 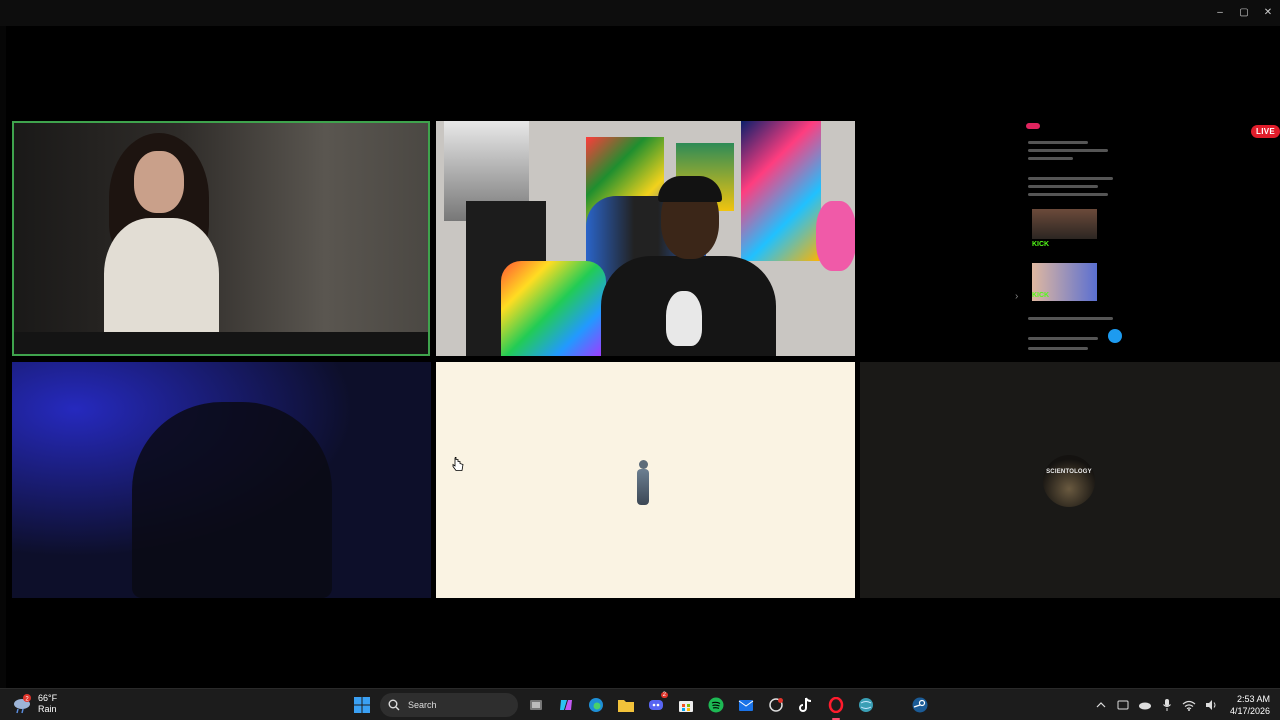 I want to click on steam-button, so click(x=920, y=705).